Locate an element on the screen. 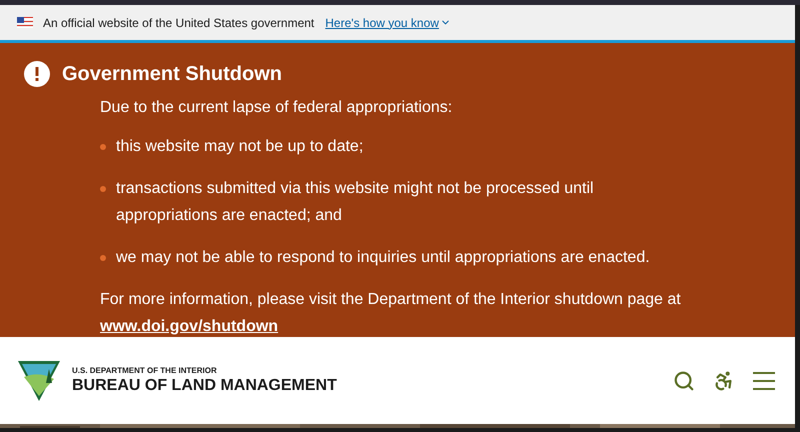 This screenshot has height=432, width=800. agency-logo-icon is located at coordinates (39, 380).